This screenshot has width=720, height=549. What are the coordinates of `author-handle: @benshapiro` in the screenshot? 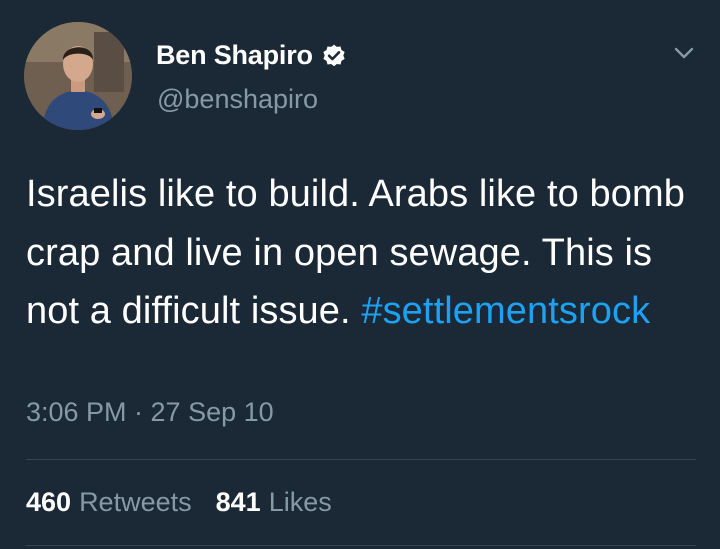 It's located at (237, 99).